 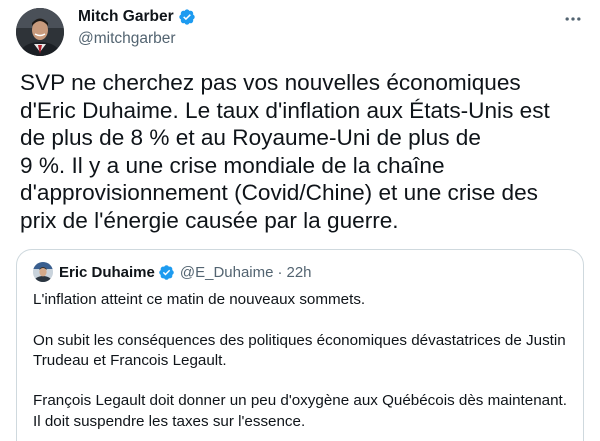 What do you see at coordinates (126, 17) in the screenshot?
I see `author-name: Mitch Garber` at bounding box center [126, 17].